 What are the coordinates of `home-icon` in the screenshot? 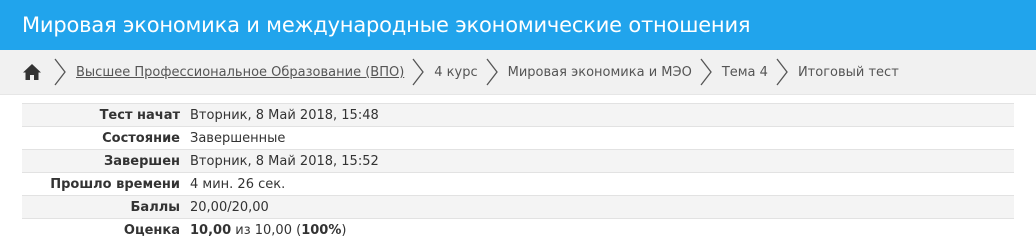 It's located at (32, 72).